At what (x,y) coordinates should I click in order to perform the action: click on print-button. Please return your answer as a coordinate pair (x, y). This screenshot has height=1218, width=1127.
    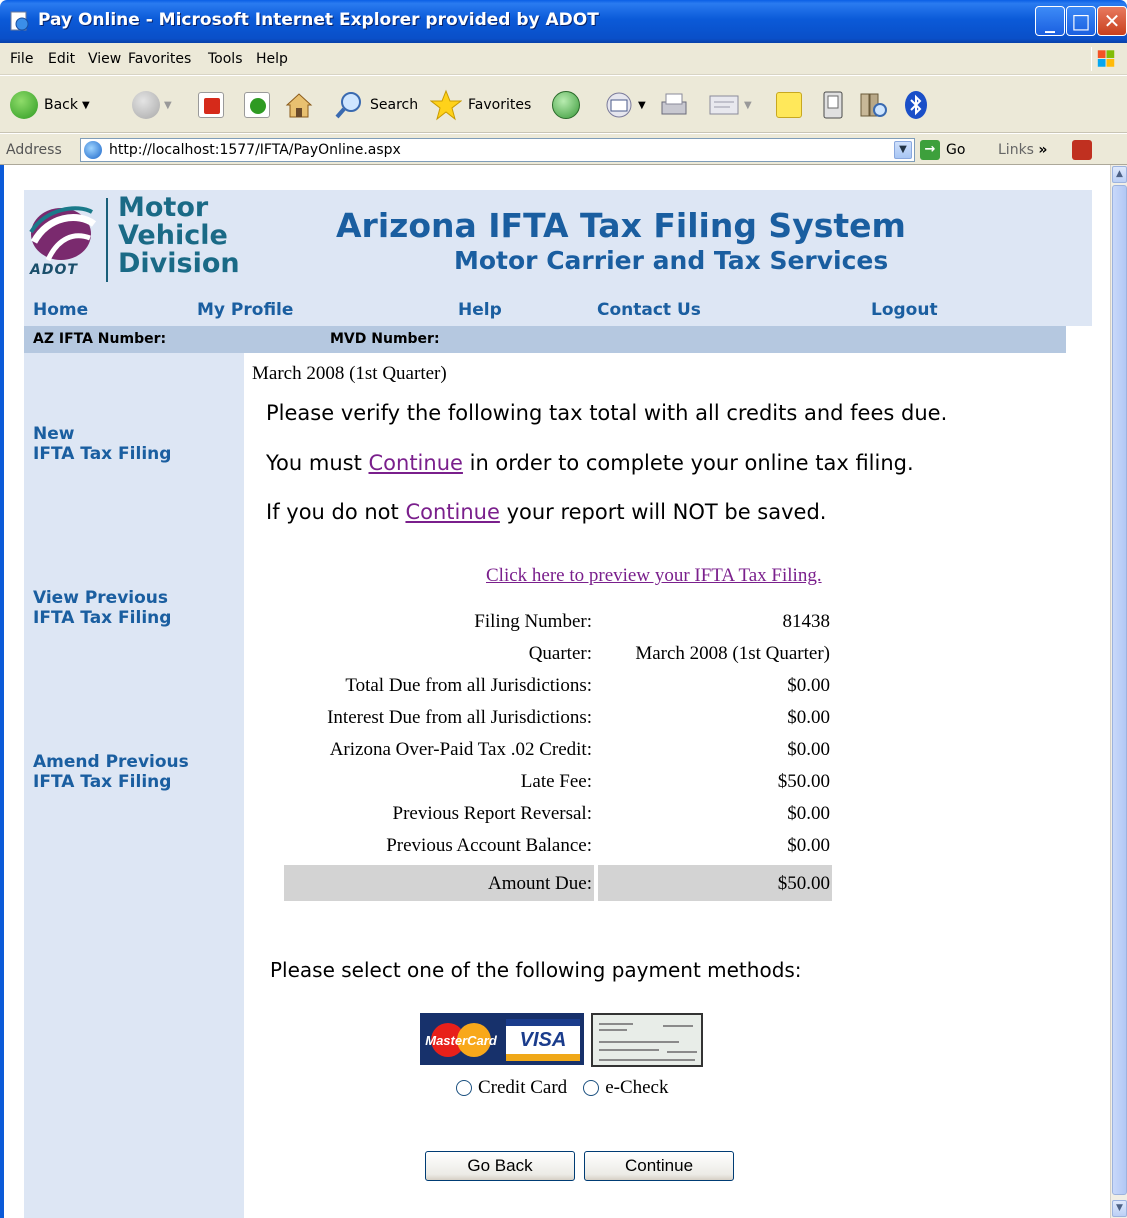
    Looking at the image, I should click on (674, 105).